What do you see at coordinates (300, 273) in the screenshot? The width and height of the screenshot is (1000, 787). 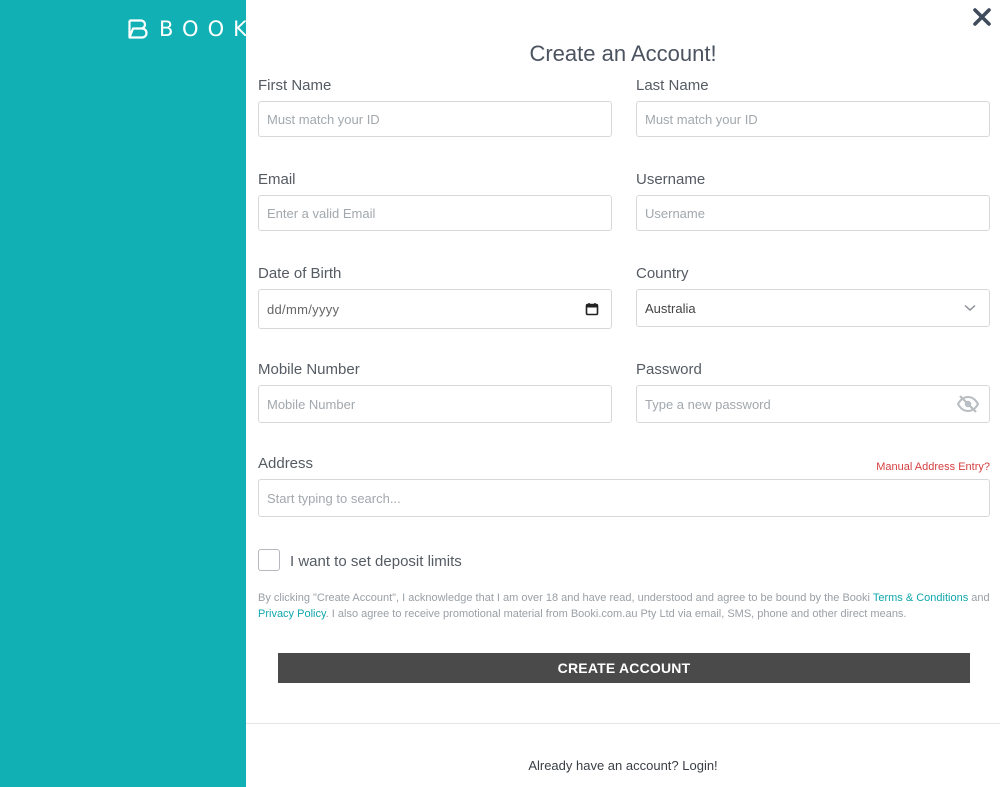 I see `dob-label: Date of Birth` at bounding box center [300, 273].